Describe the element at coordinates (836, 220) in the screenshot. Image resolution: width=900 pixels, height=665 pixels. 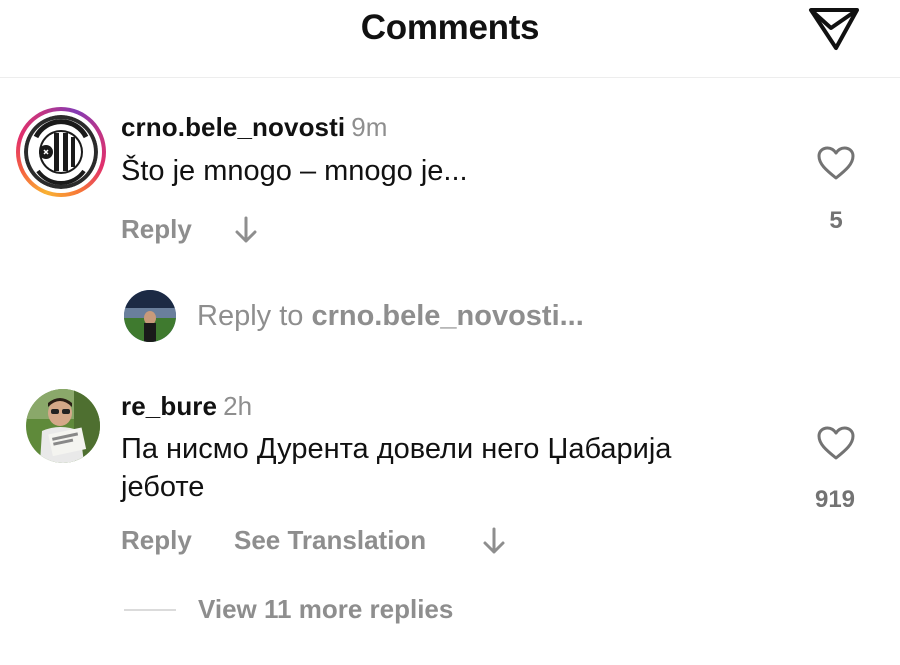
I see `like-count: 5` at that location.